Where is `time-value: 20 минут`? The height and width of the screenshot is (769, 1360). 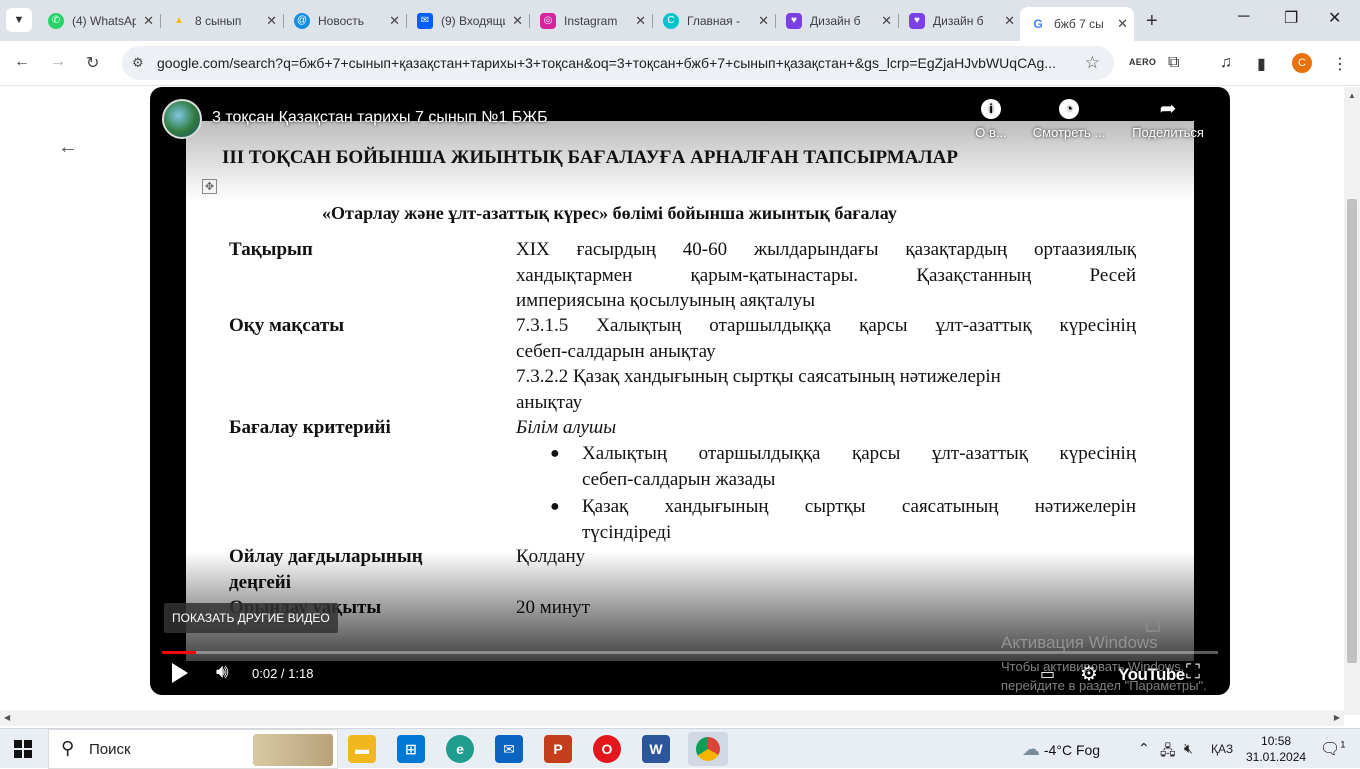
time-value: 20 минут is located at coordinates (553, 607).